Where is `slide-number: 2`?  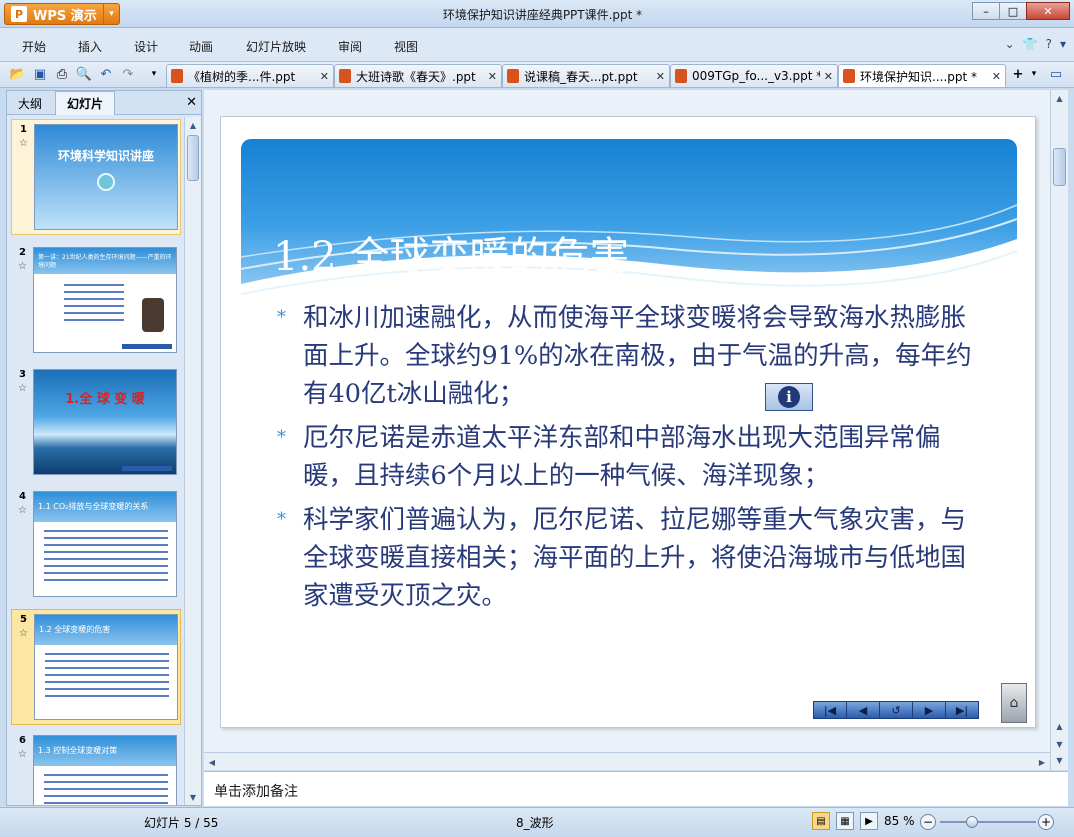
slide-number: 2 is located at coordinates (22, 252).